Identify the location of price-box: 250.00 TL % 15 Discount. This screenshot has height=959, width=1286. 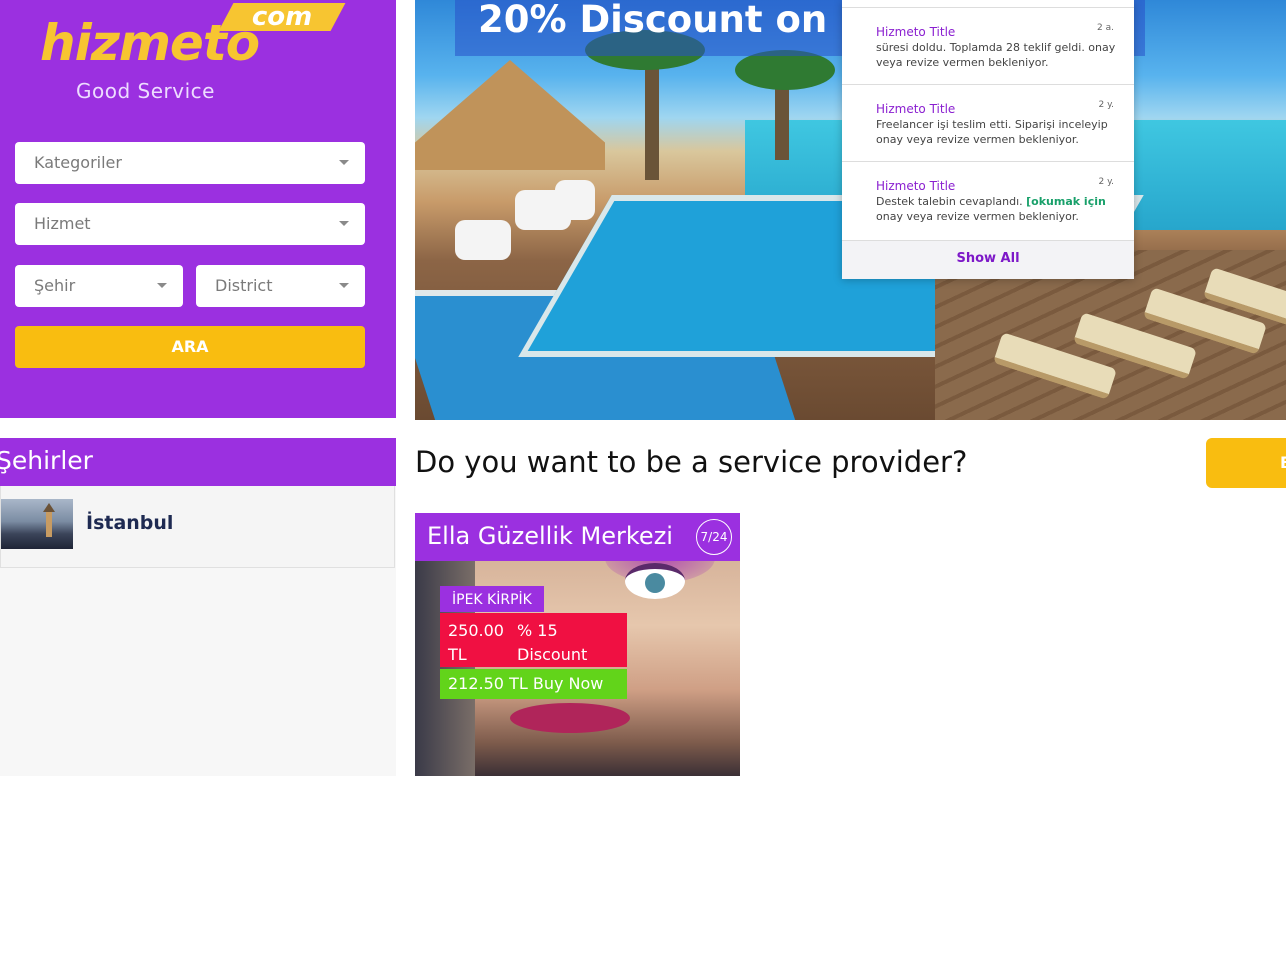
(533, 640).